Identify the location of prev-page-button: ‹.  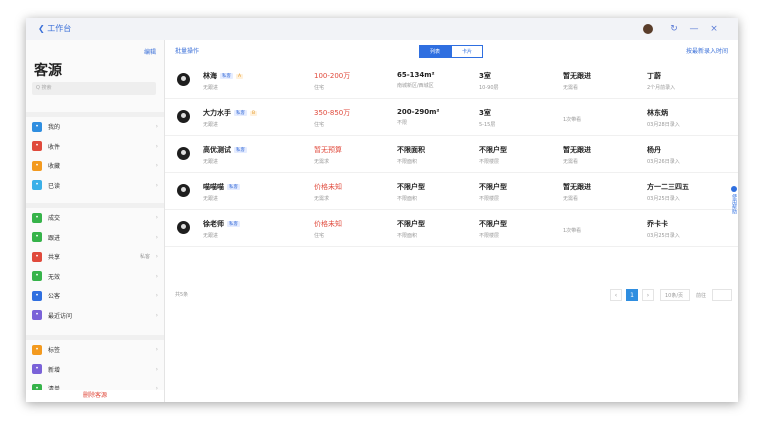
(616, 295).